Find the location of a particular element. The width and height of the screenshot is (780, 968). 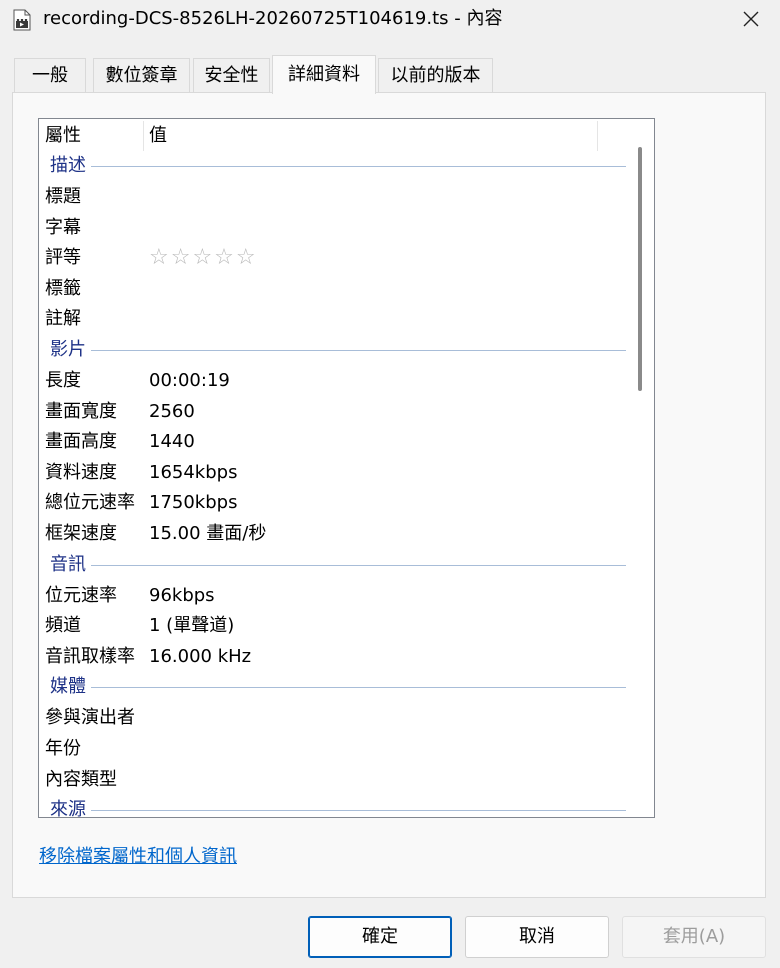

group-header: 描述 is located at coordinates (335, 166).